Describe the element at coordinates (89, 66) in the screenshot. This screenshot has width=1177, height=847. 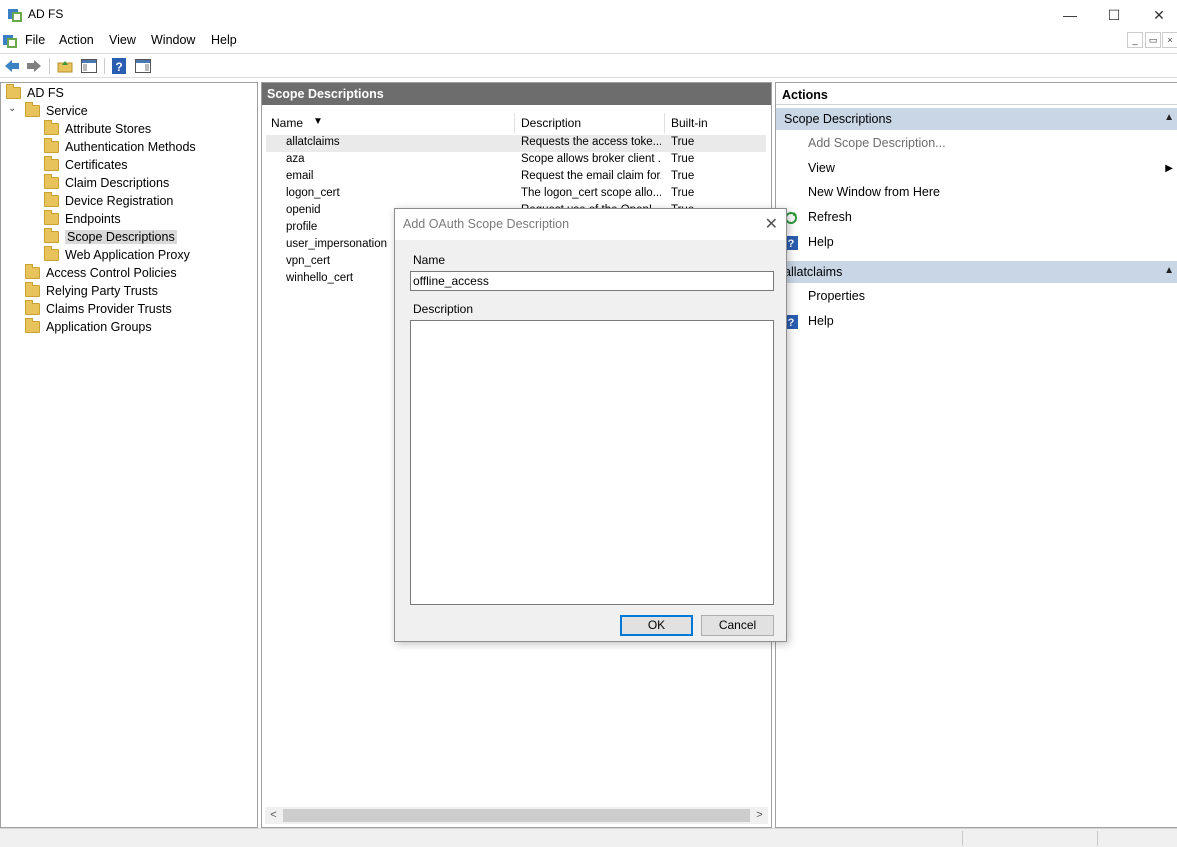
I see `show-hide-console-tree-icon` at that location.